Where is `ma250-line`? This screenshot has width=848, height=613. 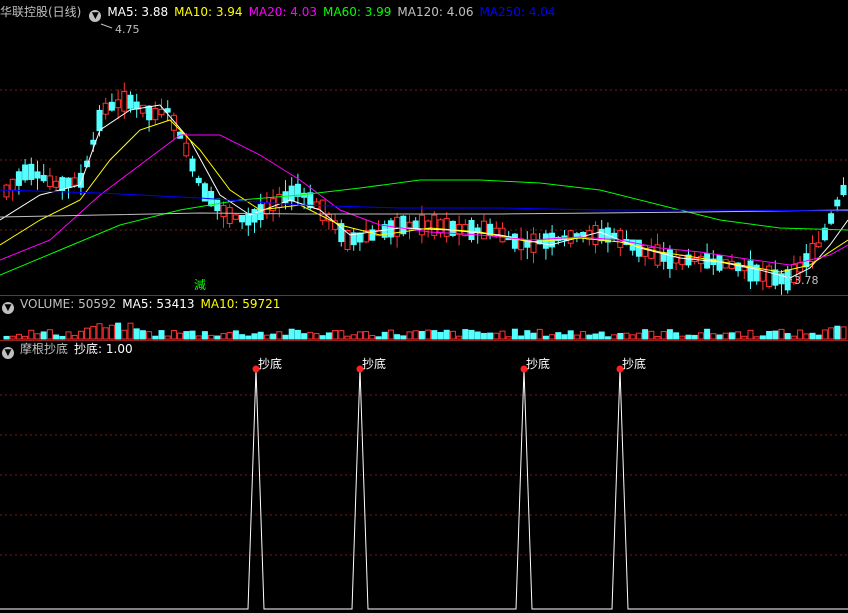 ma250-line is located at coordinates (424, 200).